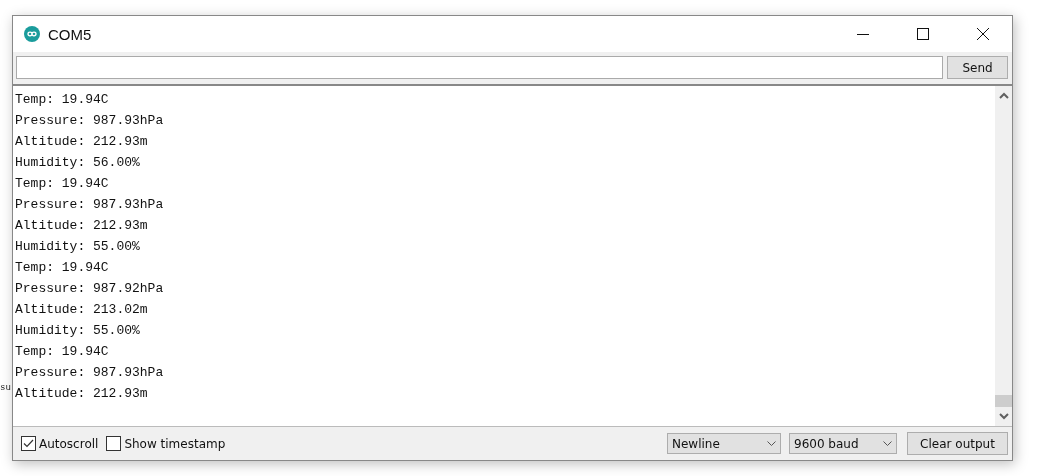 Image resolution: width=1040 pixels, height=476 pixels. Describe the element at coordinates (1003, 416) in the screenshot. I see `scroll-down-icon` at that location.